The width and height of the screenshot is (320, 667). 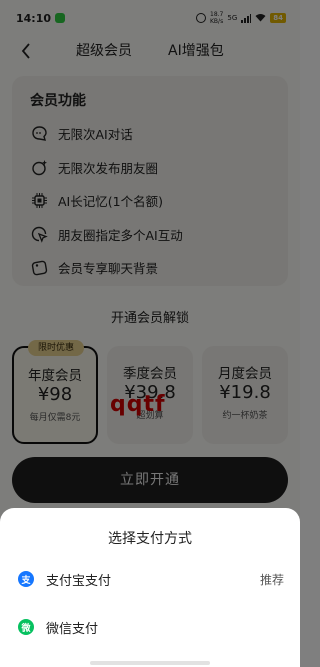 What do you see at coordinates (150, 579) in the screenshot?
I see `payment-method-alipay: 支 支付宝支付 推荐` at bounding box center [150, 579].